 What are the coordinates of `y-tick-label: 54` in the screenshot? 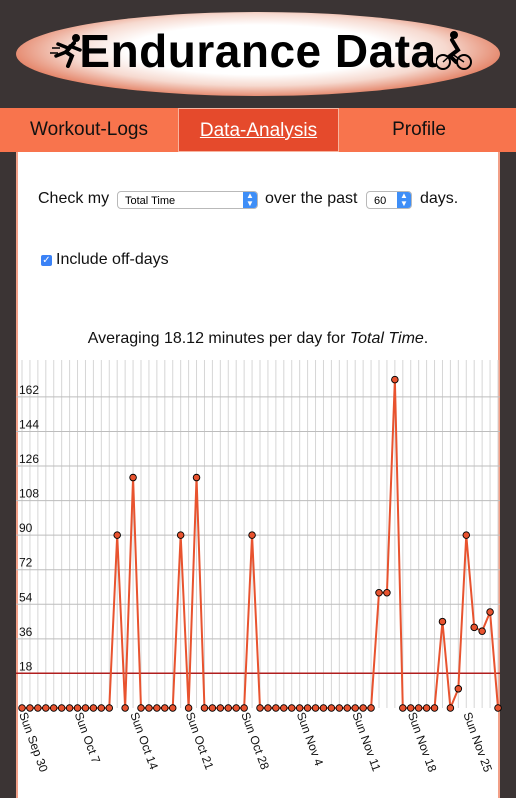 It's located at (26, 597).